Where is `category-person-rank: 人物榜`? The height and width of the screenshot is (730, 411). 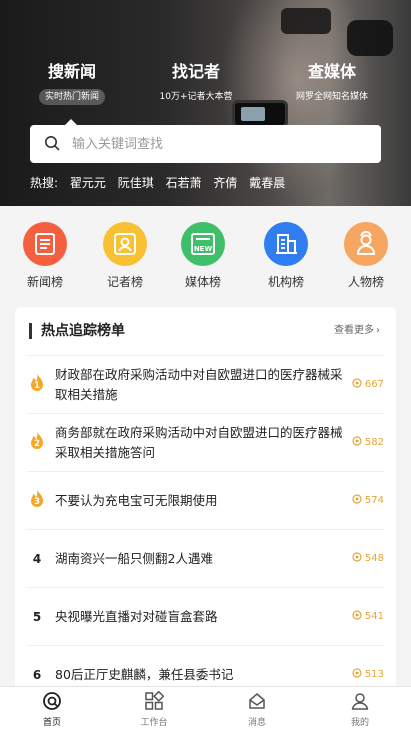 category-person-rank: 人物榜 is located at coordinates (366, 256).